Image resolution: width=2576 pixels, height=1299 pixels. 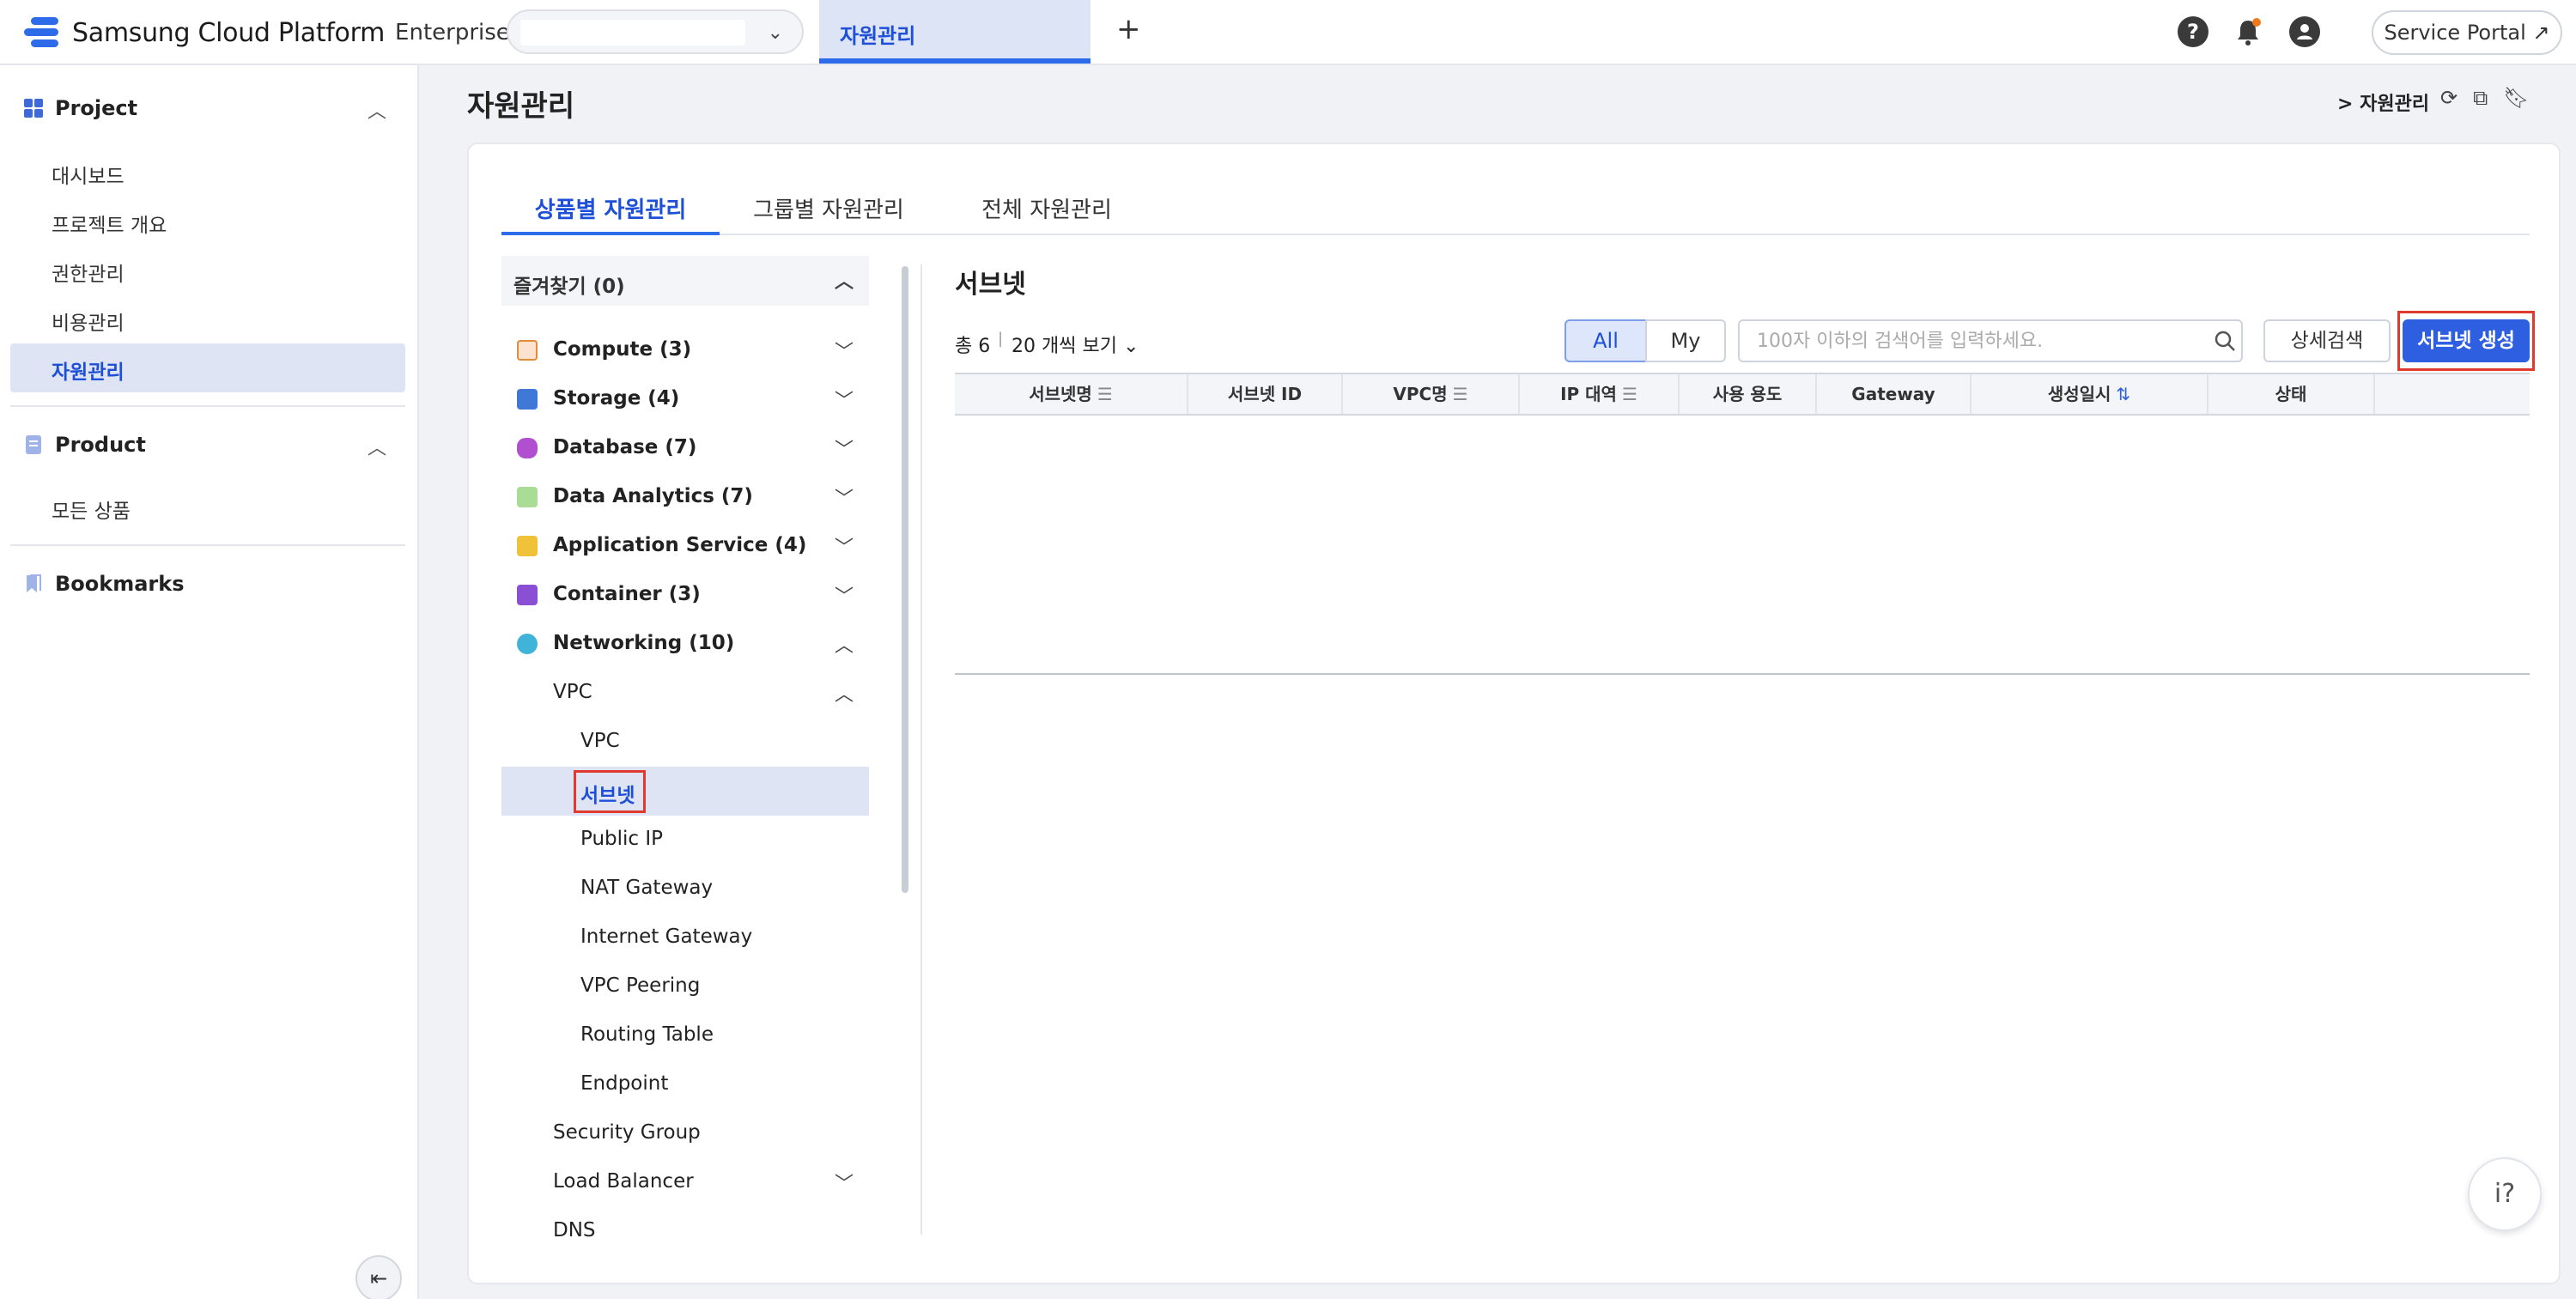 What do you see at coordinates (88, 321) in the screenshot?
I see `sidebar-item-billing: 비용관리` at bounding box center [88, 321].